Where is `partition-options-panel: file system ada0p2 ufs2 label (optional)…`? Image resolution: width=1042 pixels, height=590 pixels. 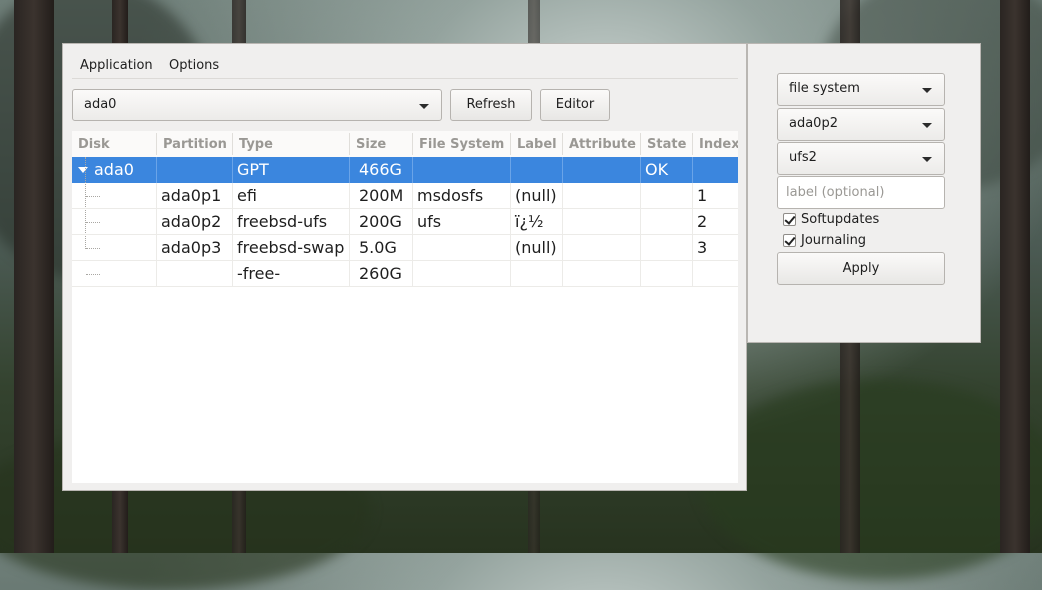
partition-options-panel: file system ada0p2 ufs2 label (optional)… is located at coordinates (864, 193).